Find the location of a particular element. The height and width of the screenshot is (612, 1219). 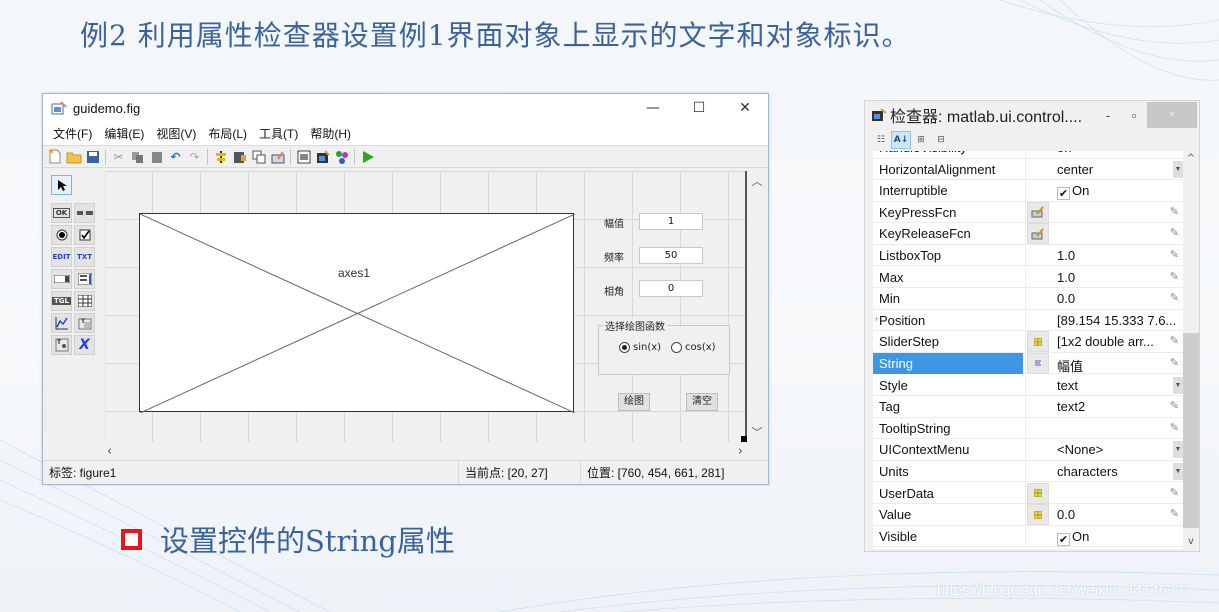

menu-help: 帮助(H) is located at coordinates (330, 133).